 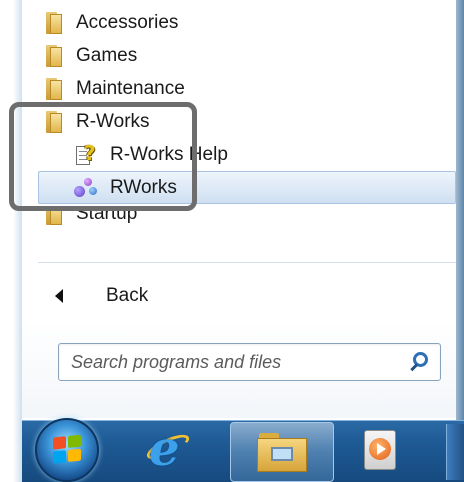 I want to click on program-folder-accessories: Accessories, so click(x=100, y=22).